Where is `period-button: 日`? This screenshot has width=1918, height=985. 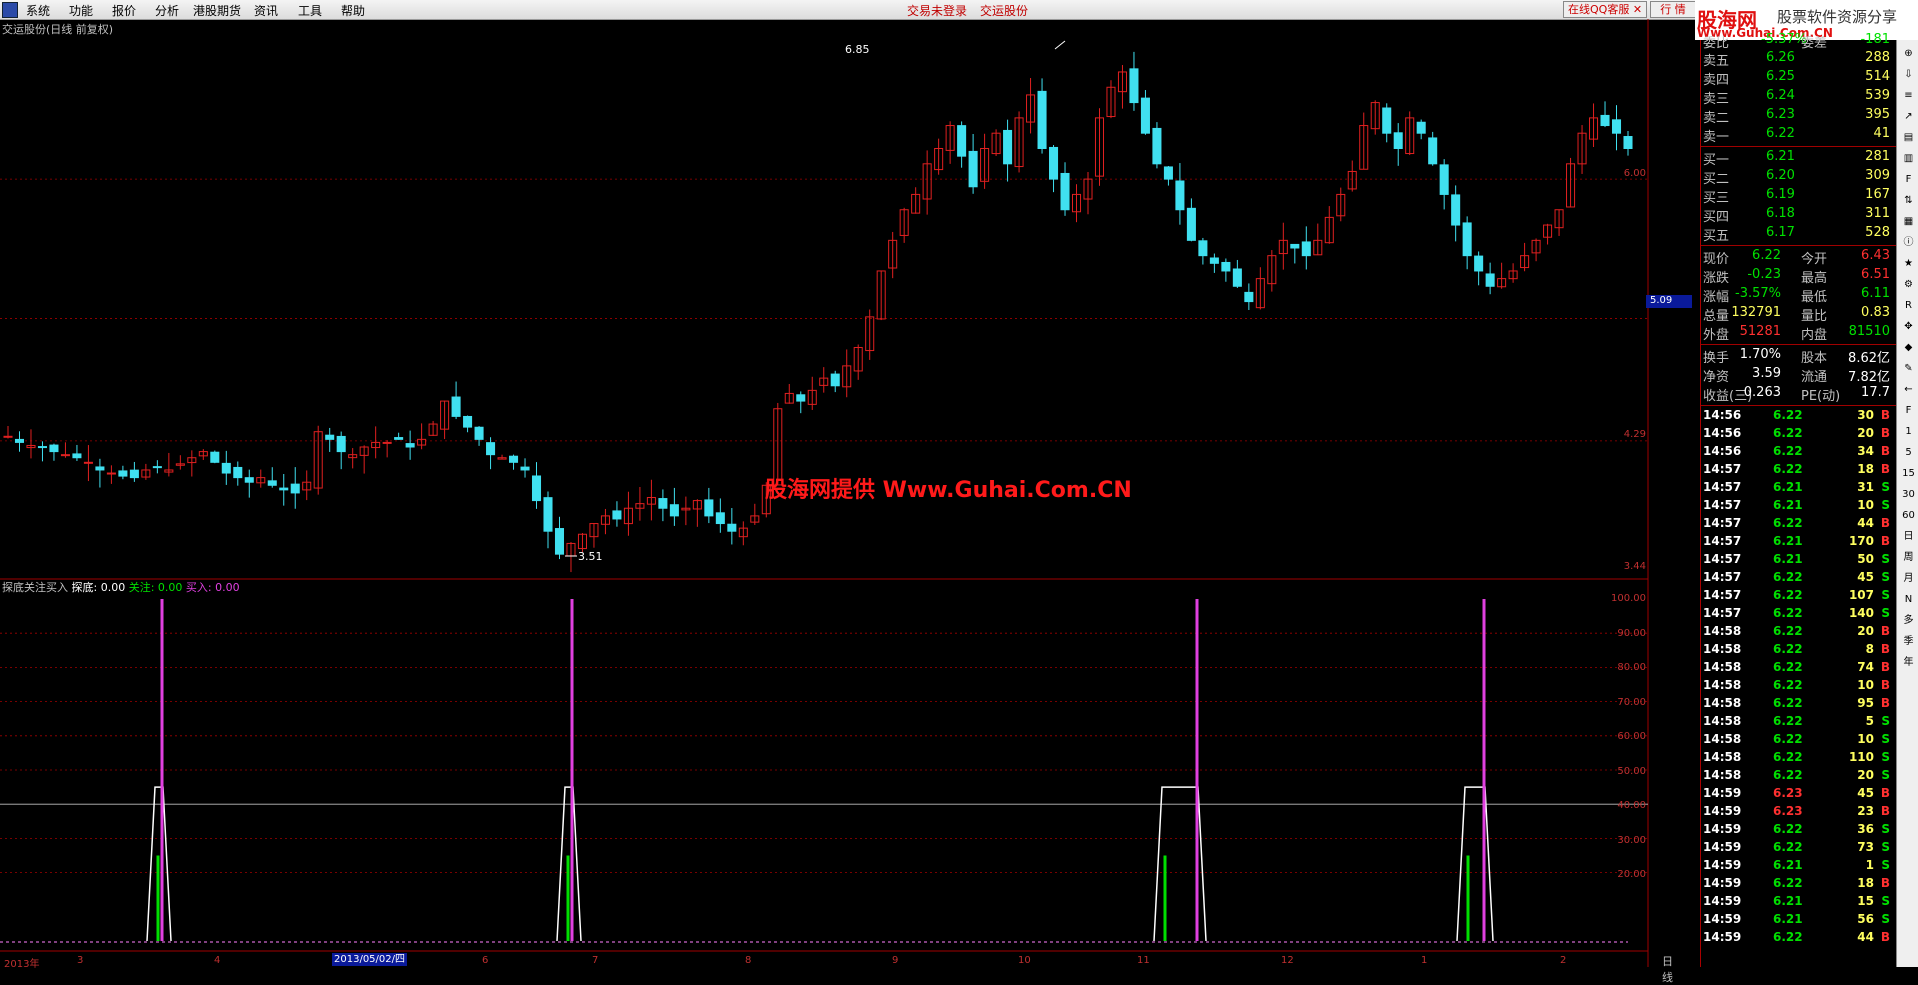
period-button: 日 is located at coordinates (1908, 536).